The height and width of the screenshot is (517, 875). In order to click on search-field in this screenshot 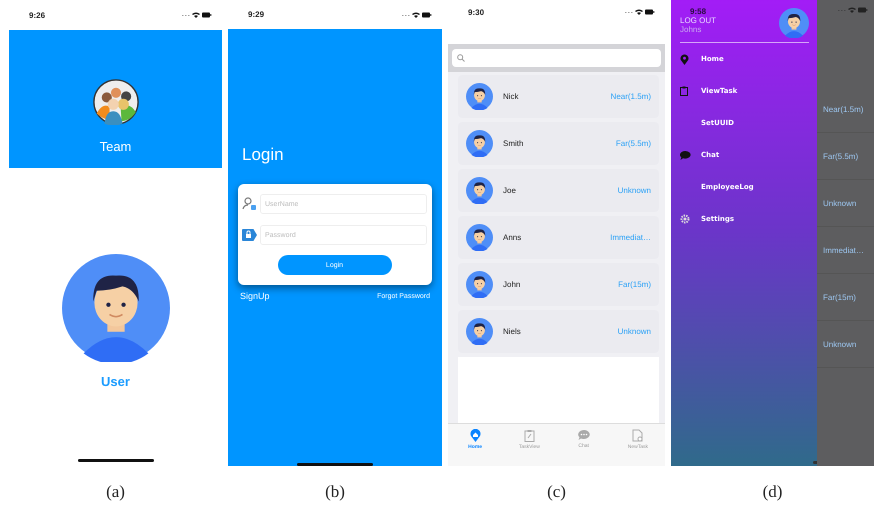, I will do `click(556, 58)`.